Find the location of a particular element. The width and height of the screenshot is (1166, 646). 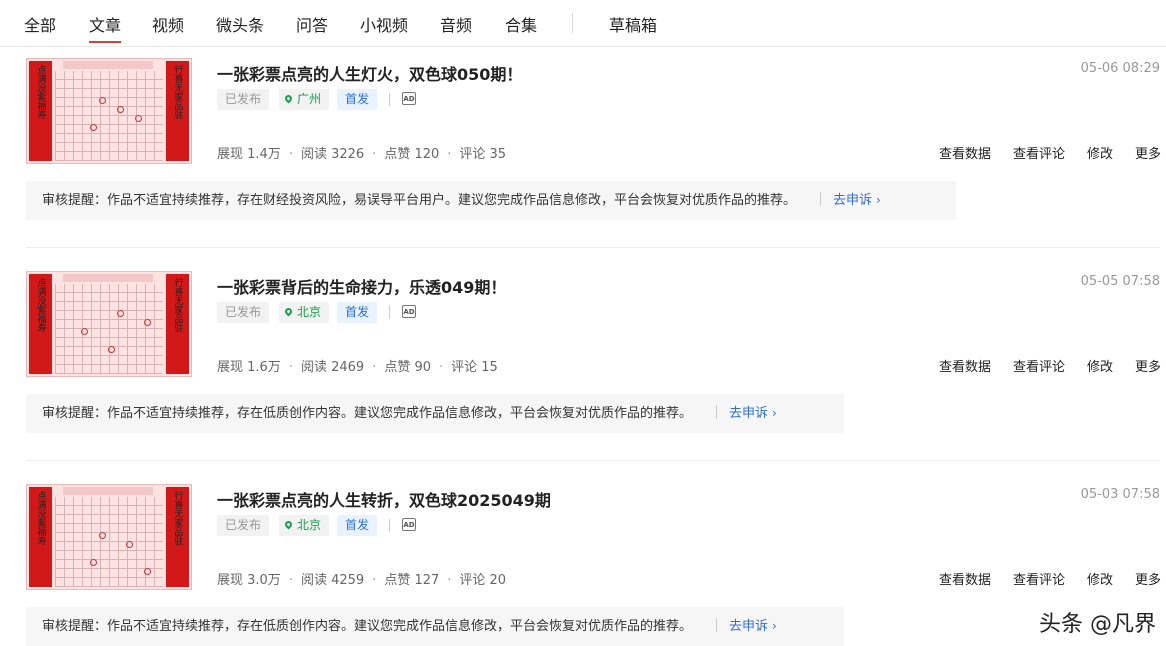

watermark: 头条 @凡界 is located at coordinates (1097, 624).